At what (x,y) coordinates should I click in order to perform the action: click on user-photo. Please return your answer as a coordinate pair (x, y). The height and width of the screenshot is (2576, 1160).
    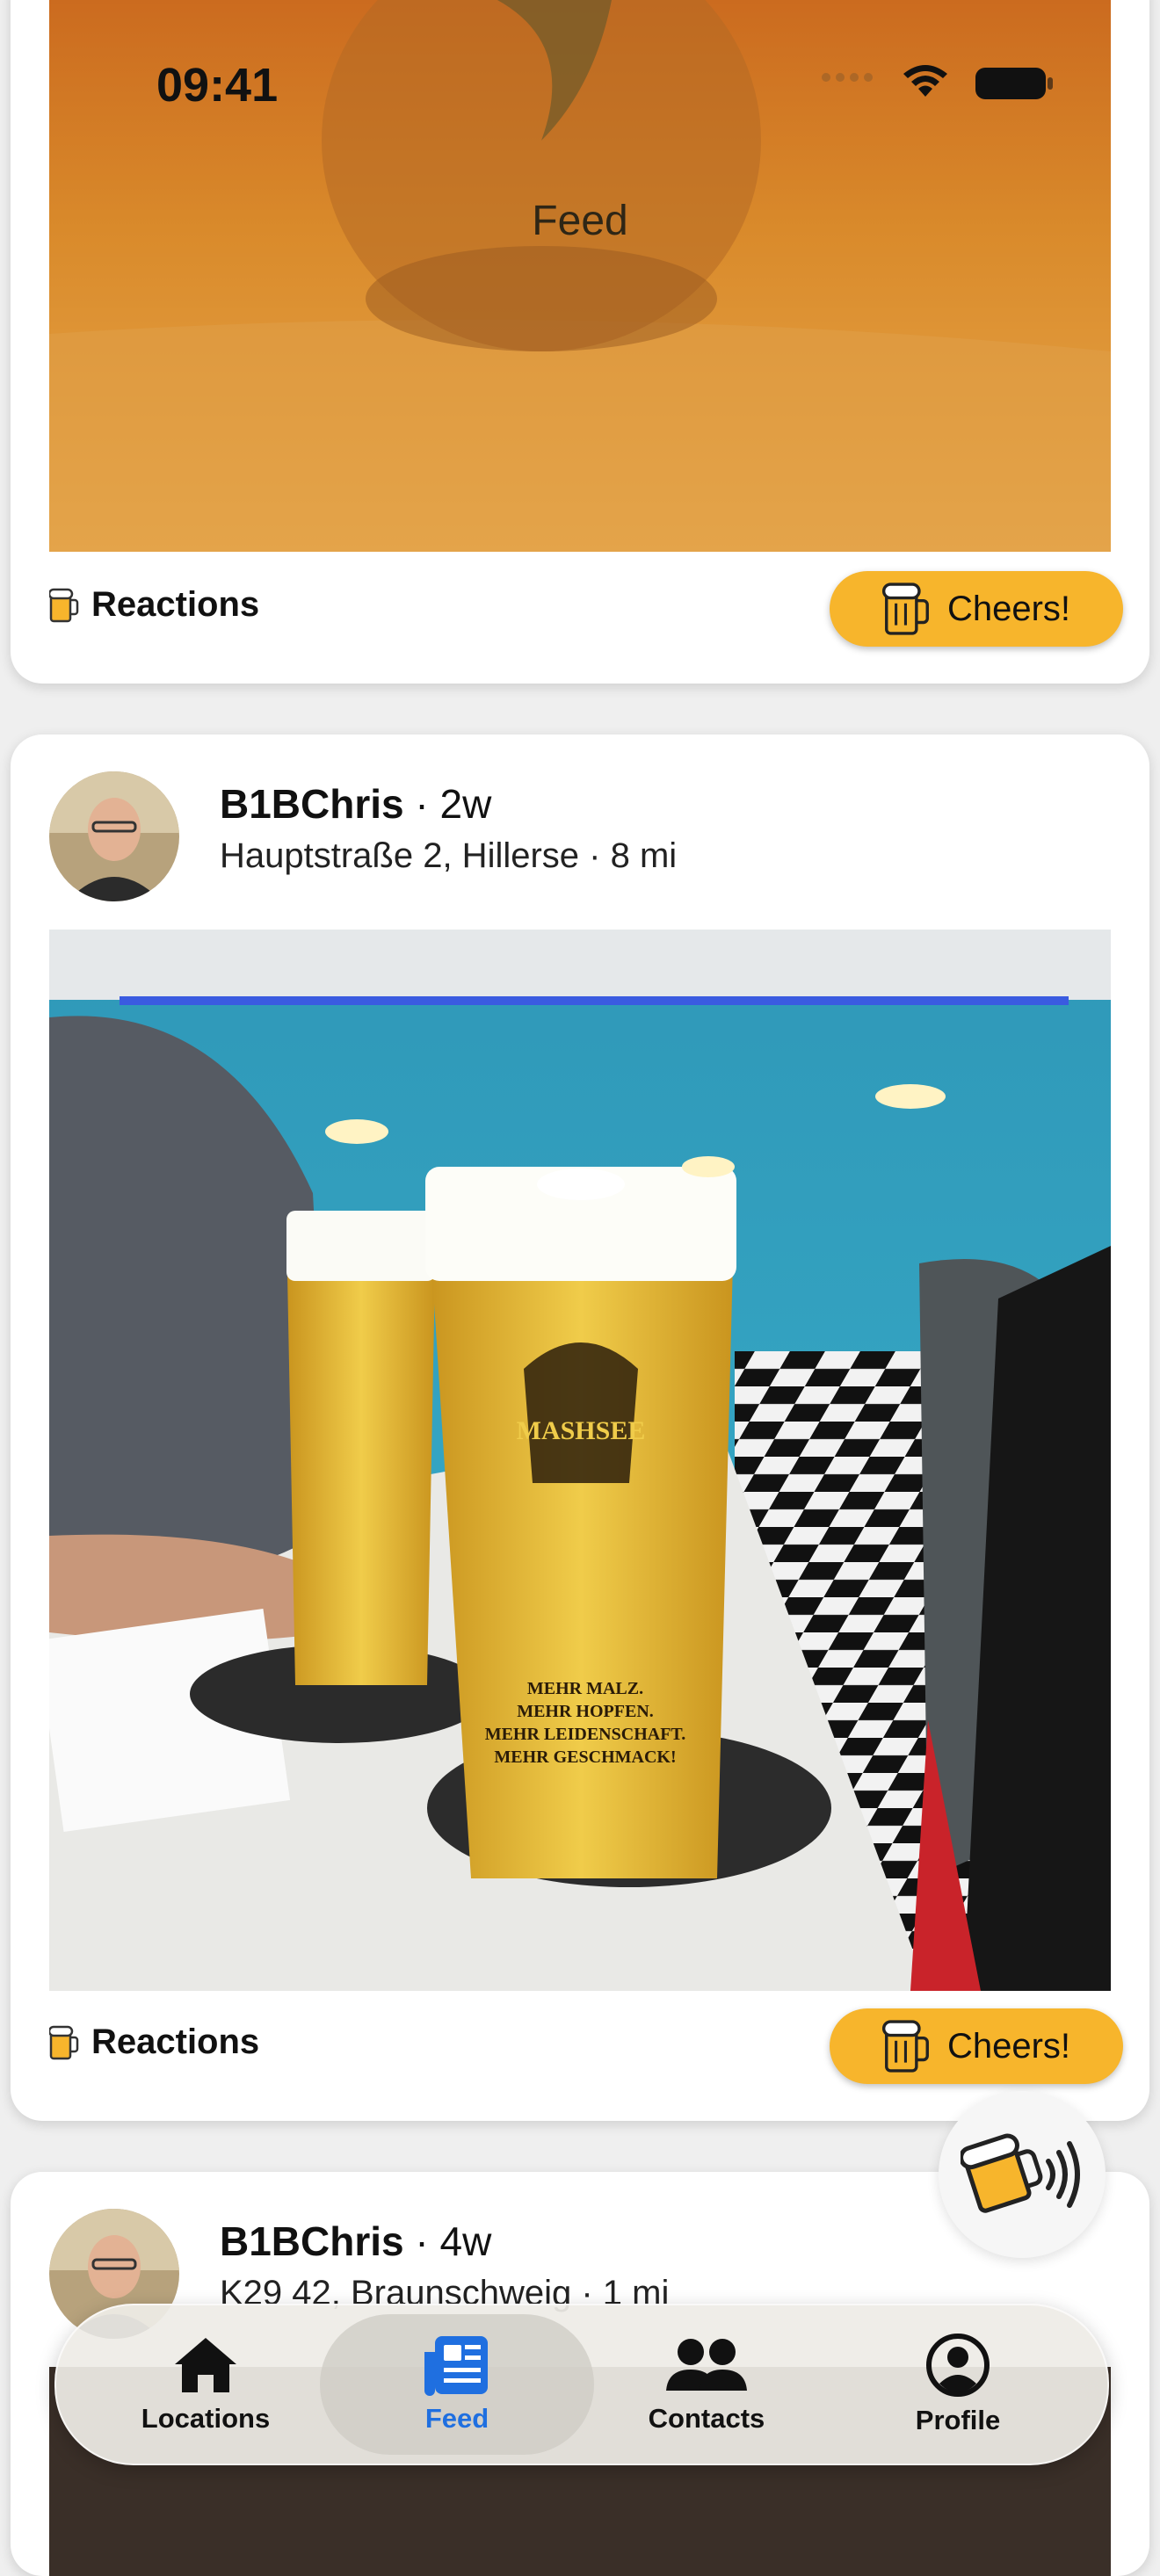
    Looking at the image, I should click on (114, 836).